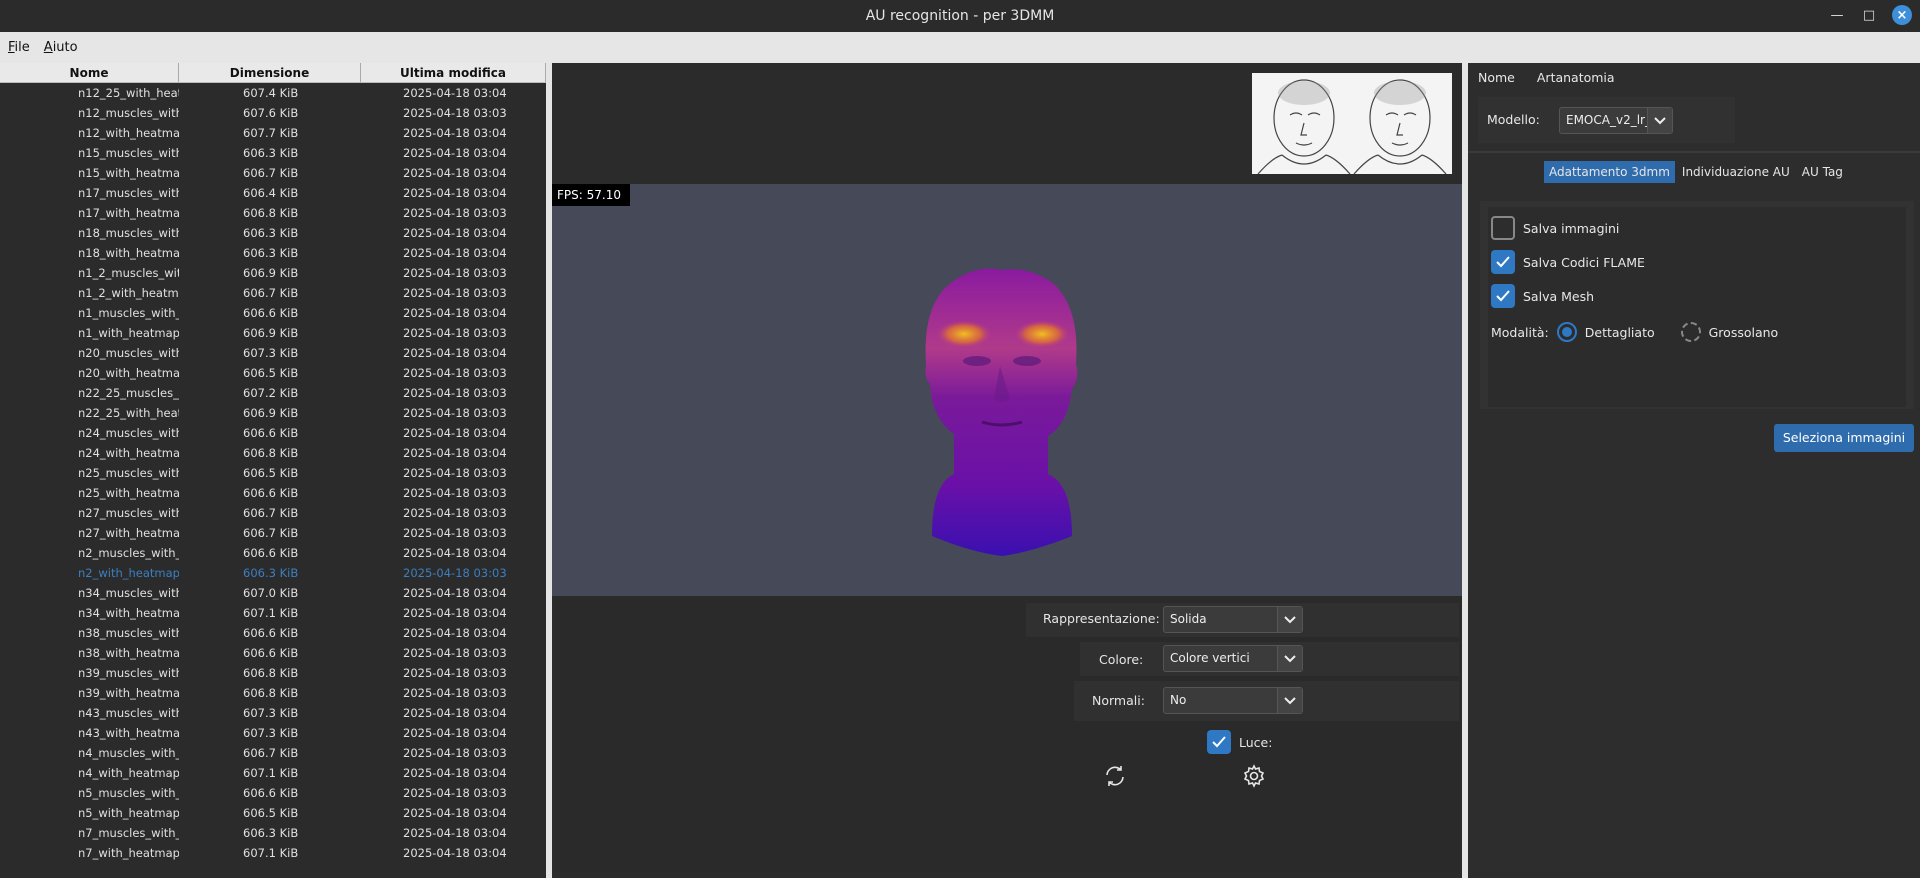 This screenshot has width=1920, height=878. What do you see at coordinates (1566, 332) in the screenshot?
I see `mode-detailed-radio` at bounding box center [1566, 332].